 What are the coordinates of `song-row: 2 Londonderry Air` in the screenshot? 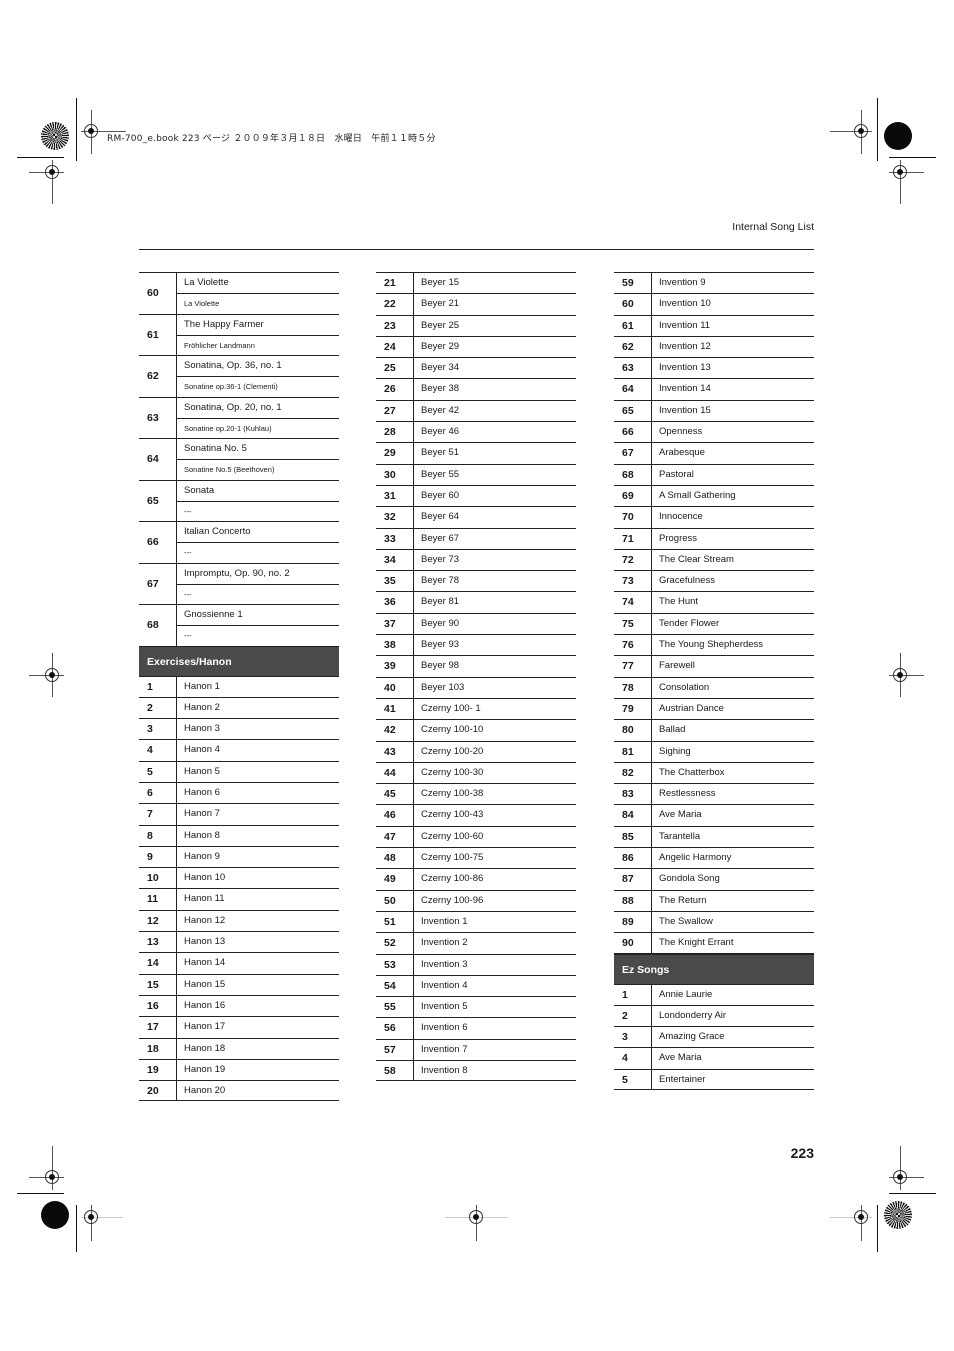 It's located at (714, 1015).